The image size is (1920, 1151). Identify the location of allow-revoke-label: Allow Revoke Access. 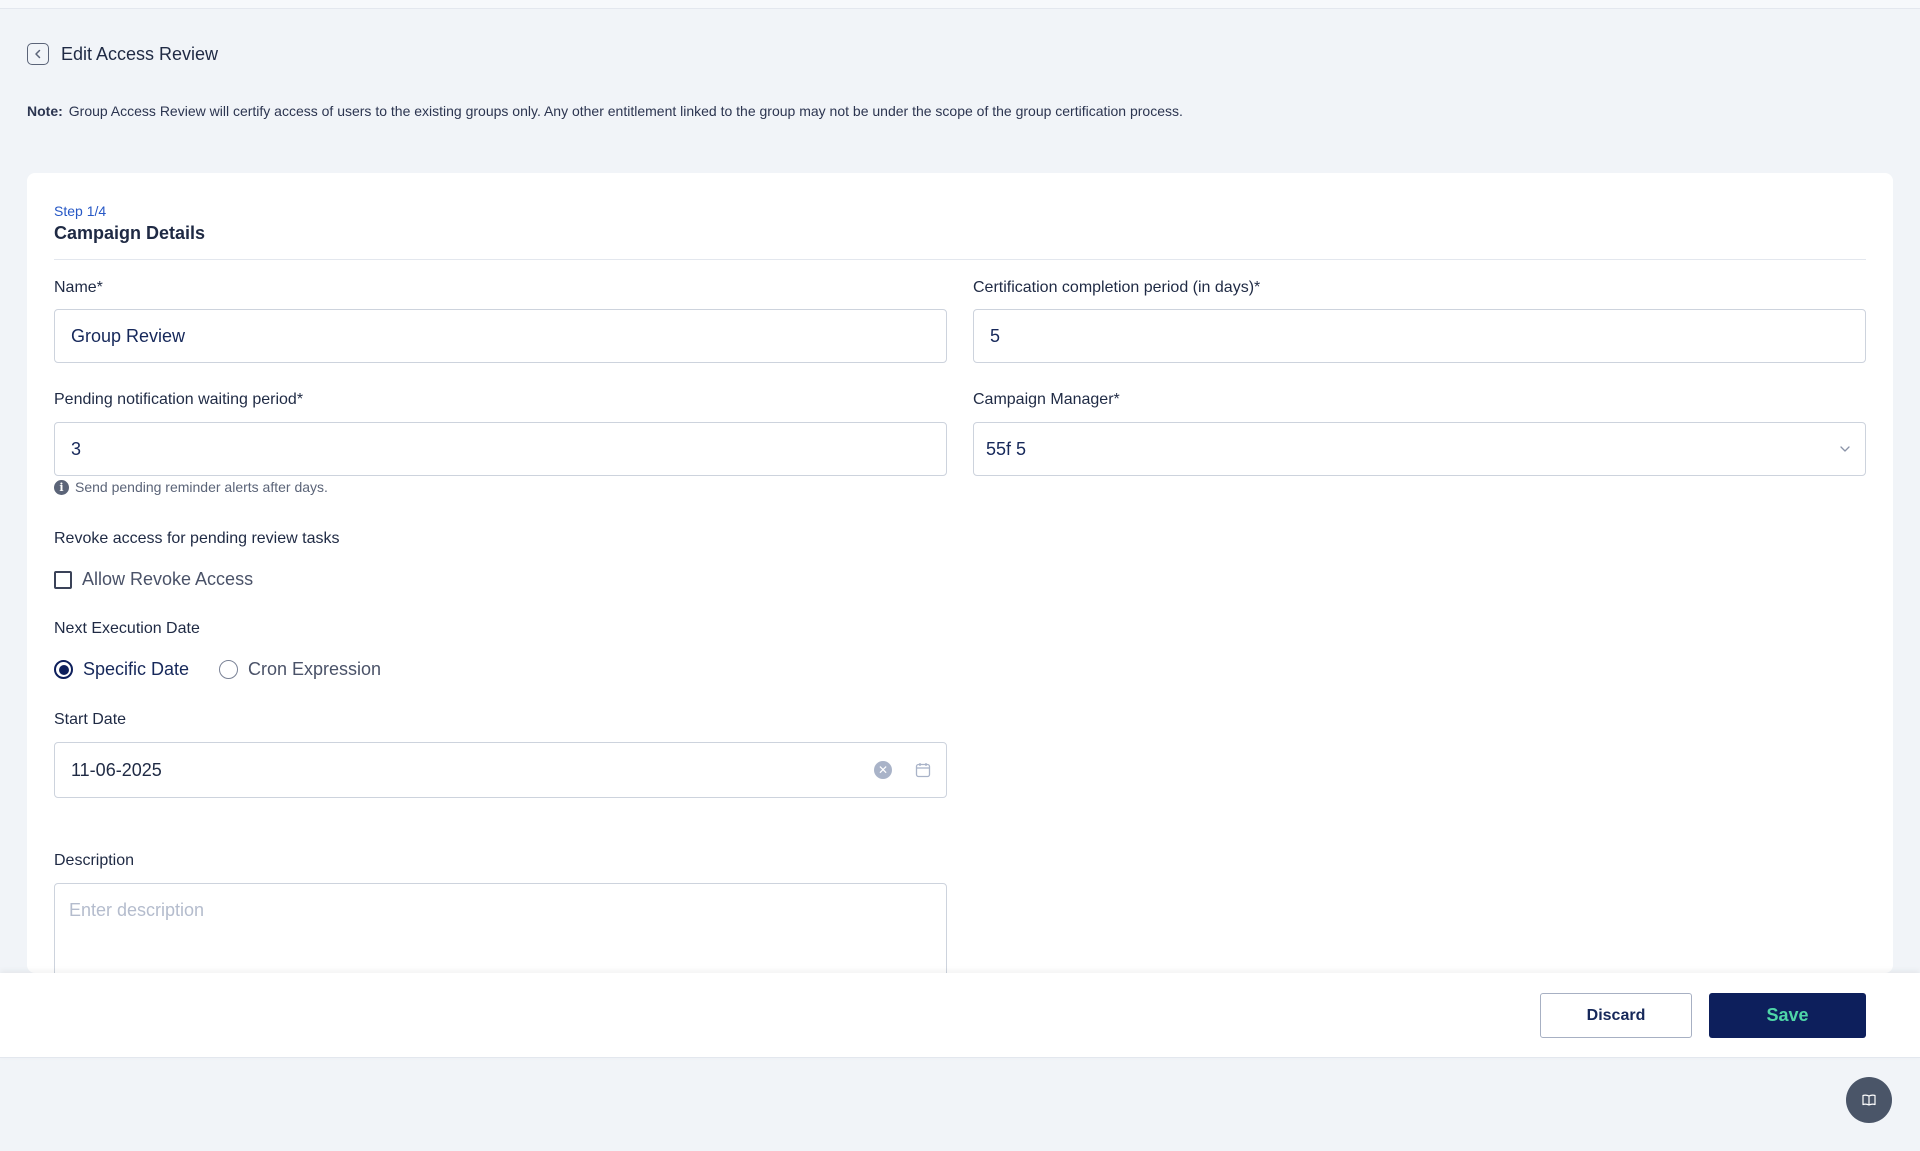
(168, 579).